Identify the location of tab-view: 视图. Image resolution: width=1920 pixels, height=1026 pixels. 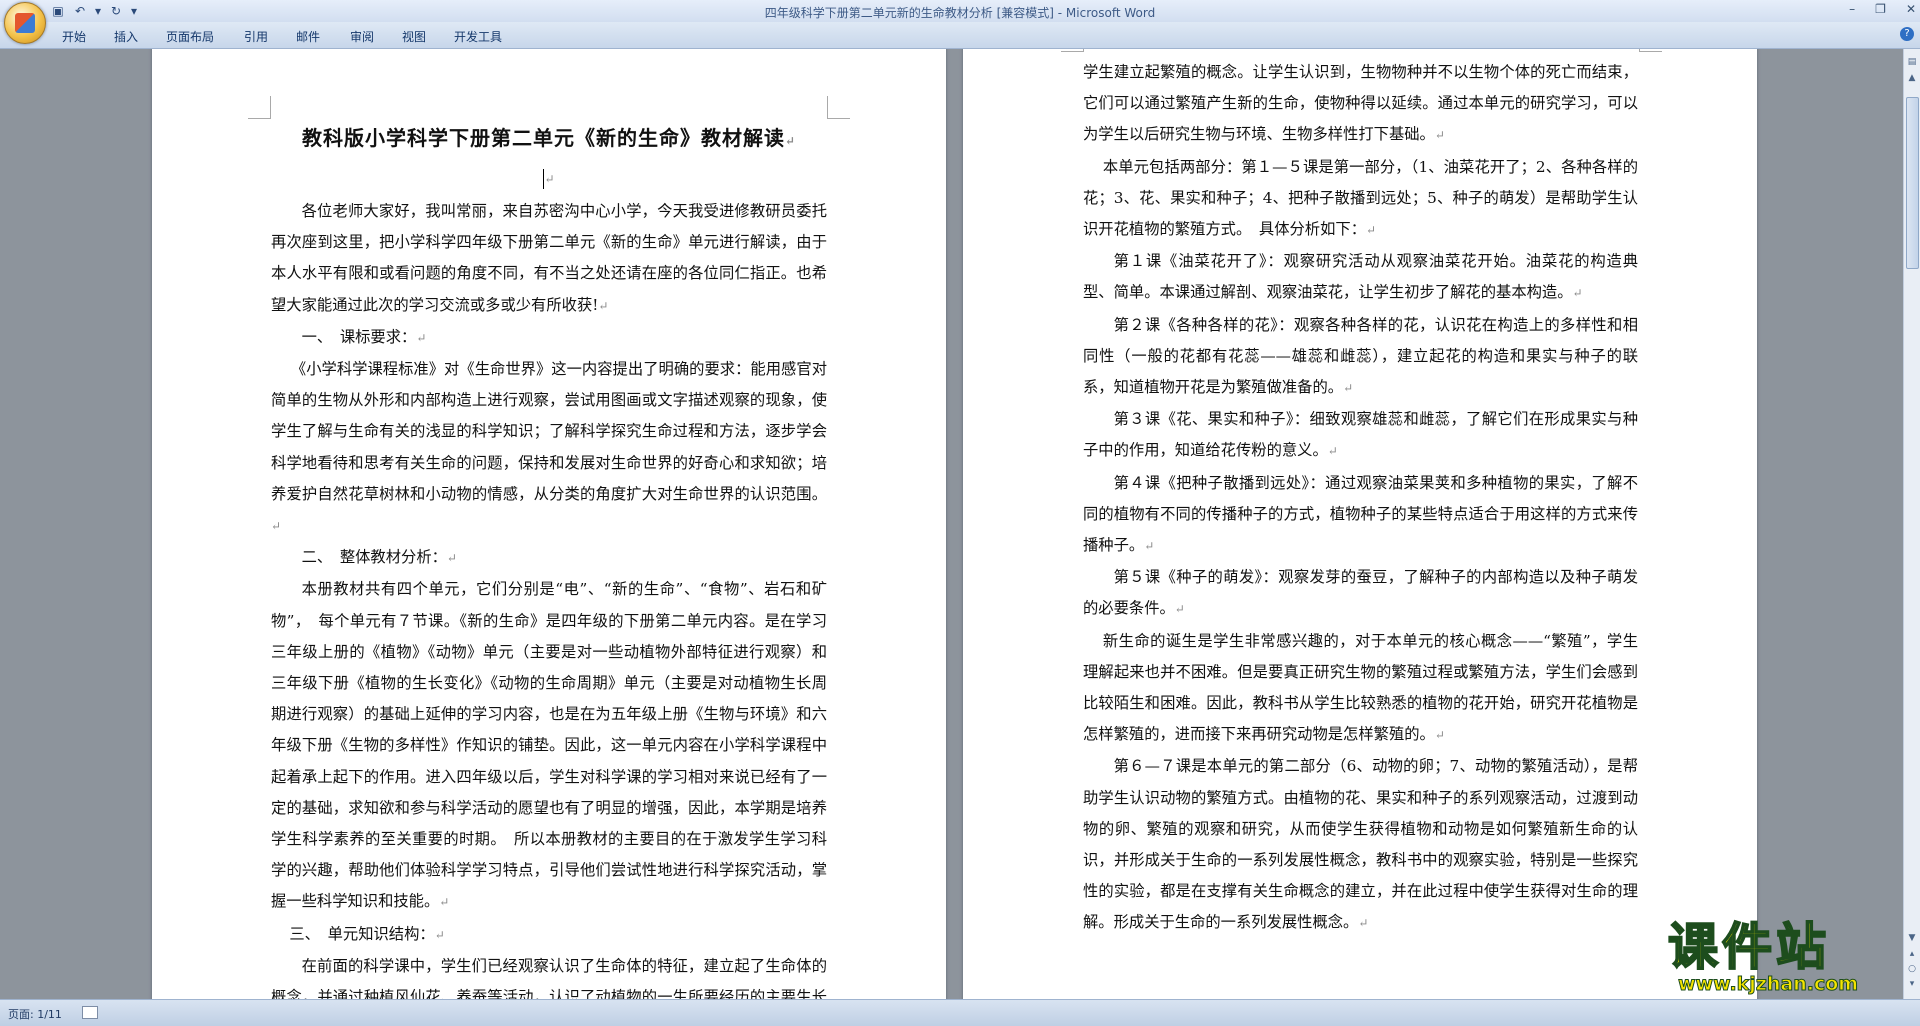
(414, 36).